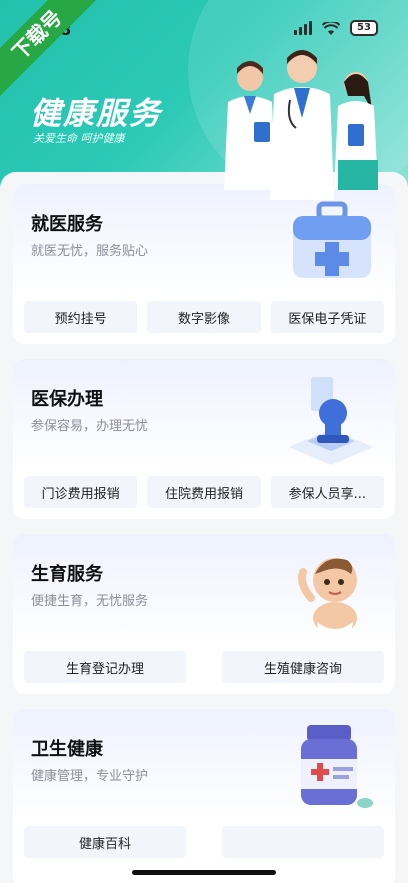 The height and width of the screenshot is (883, 408). I want to click on button-row: 生育登记办理 生殖健康咨询, so click(204, 667).